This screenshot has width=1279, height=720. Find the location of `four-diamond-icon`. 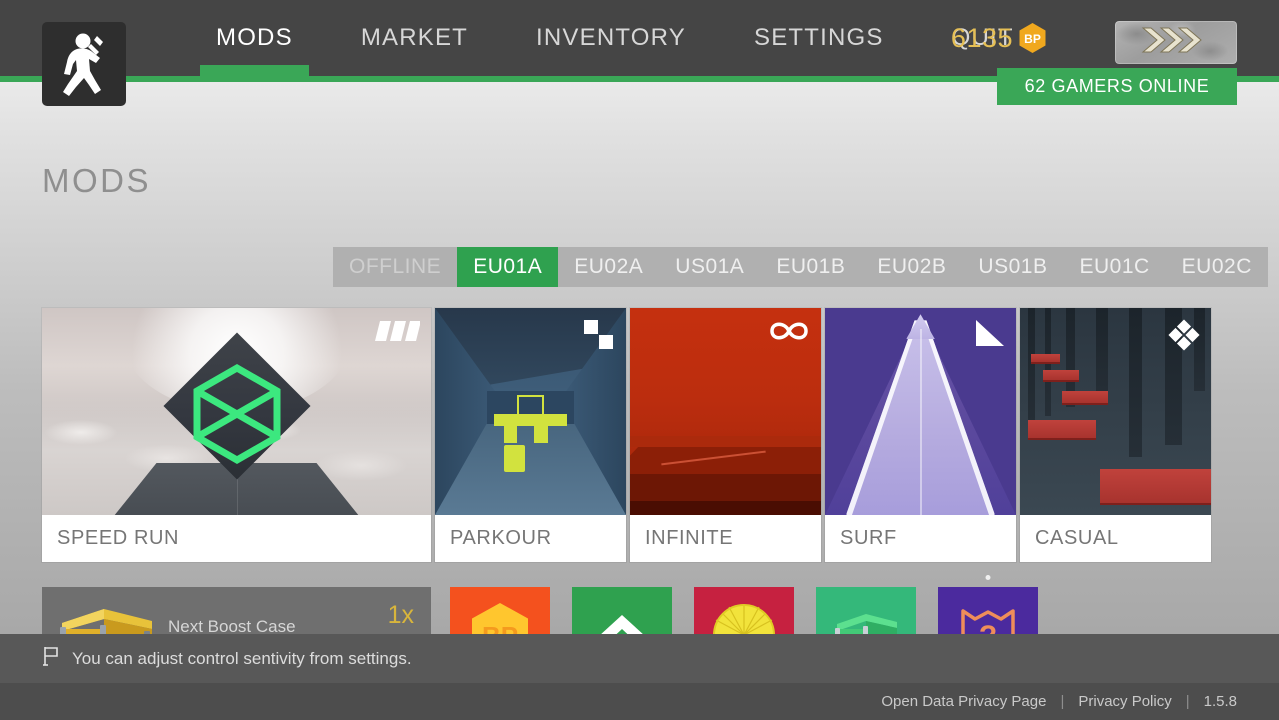

four-diamond-icon is located at coordinates (1184, 337).